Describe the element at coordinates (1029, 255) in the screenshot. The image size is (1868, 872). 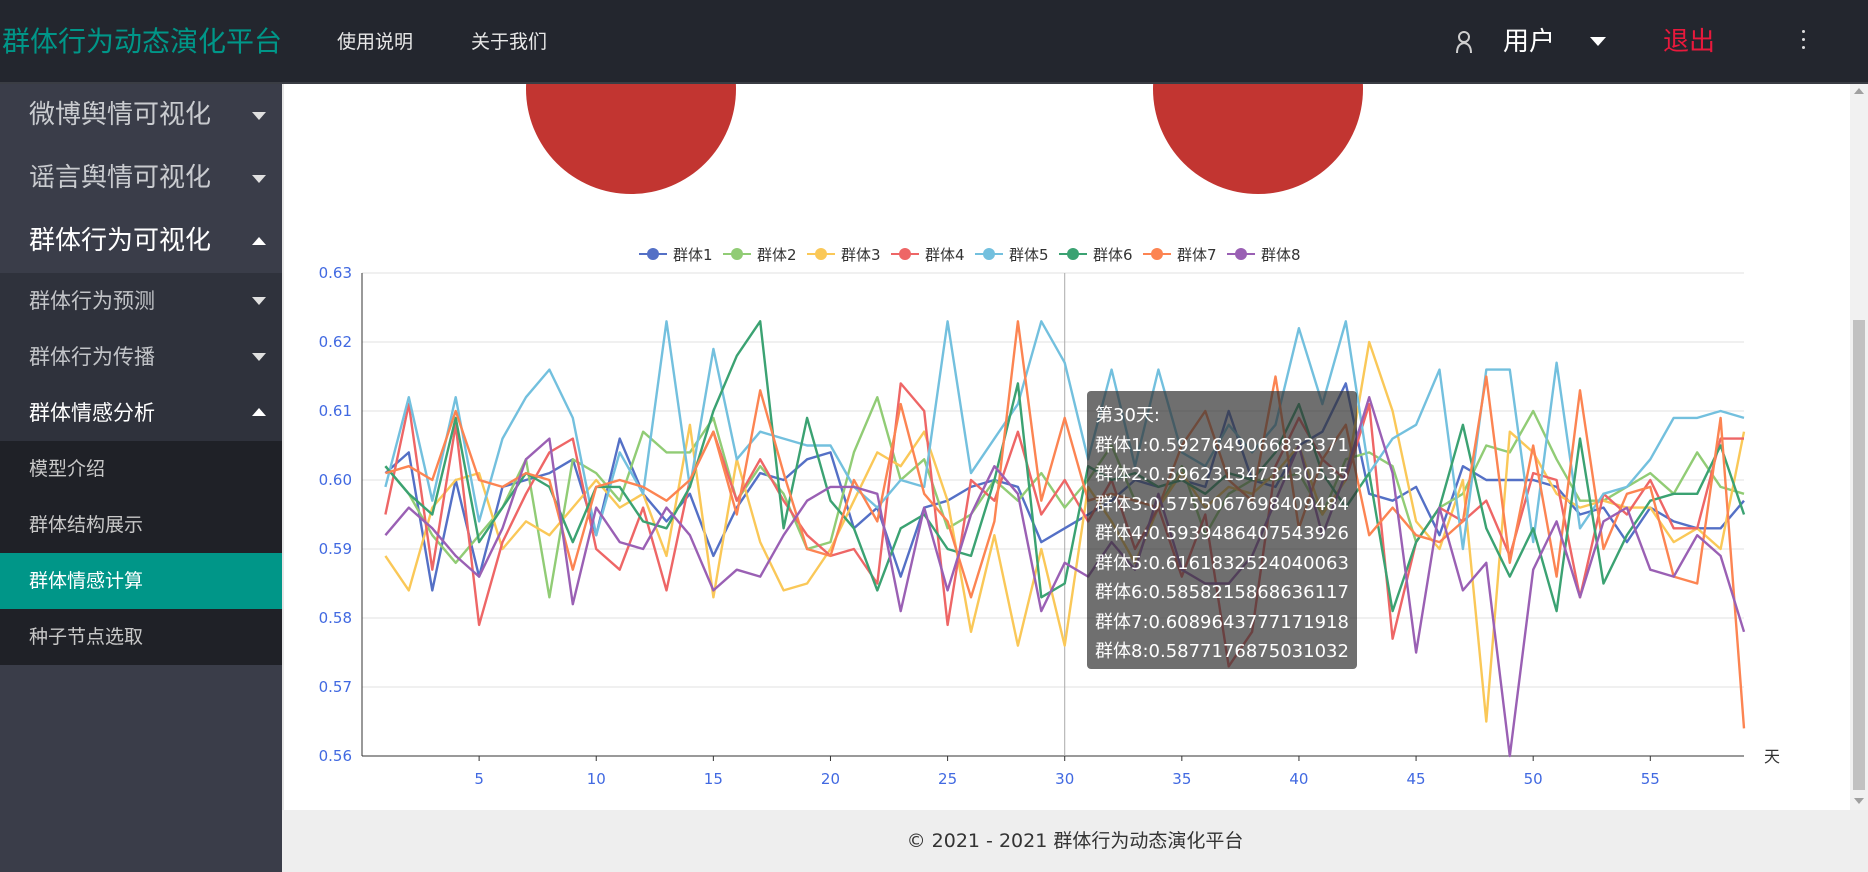
I see `legend-label: 群体5` at that location.